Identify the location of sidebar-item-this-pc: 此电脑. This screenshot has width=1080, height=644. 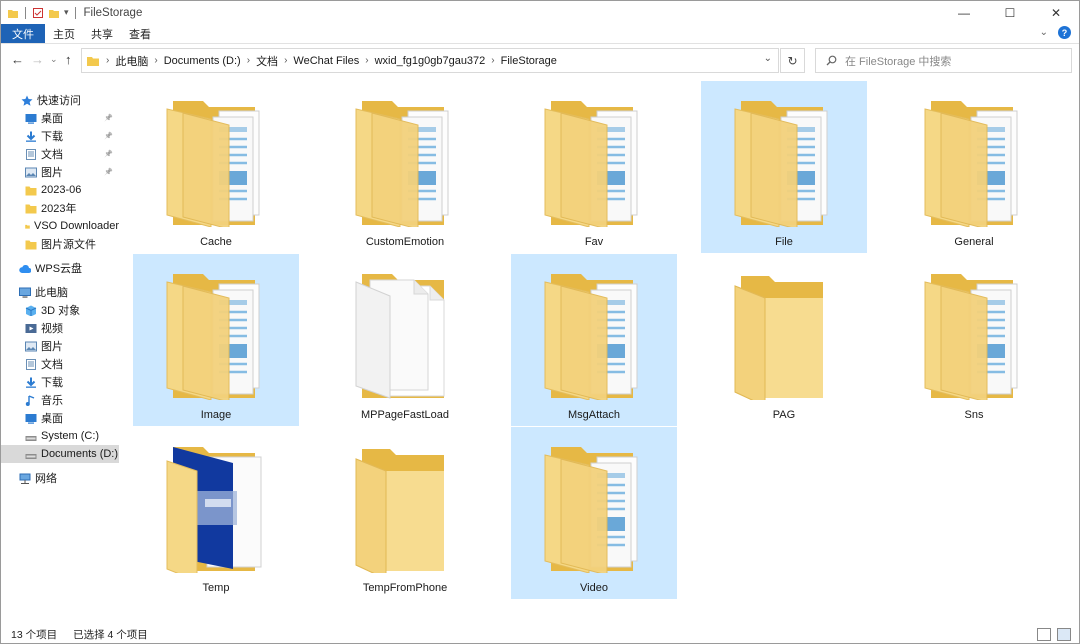
(60, 292).